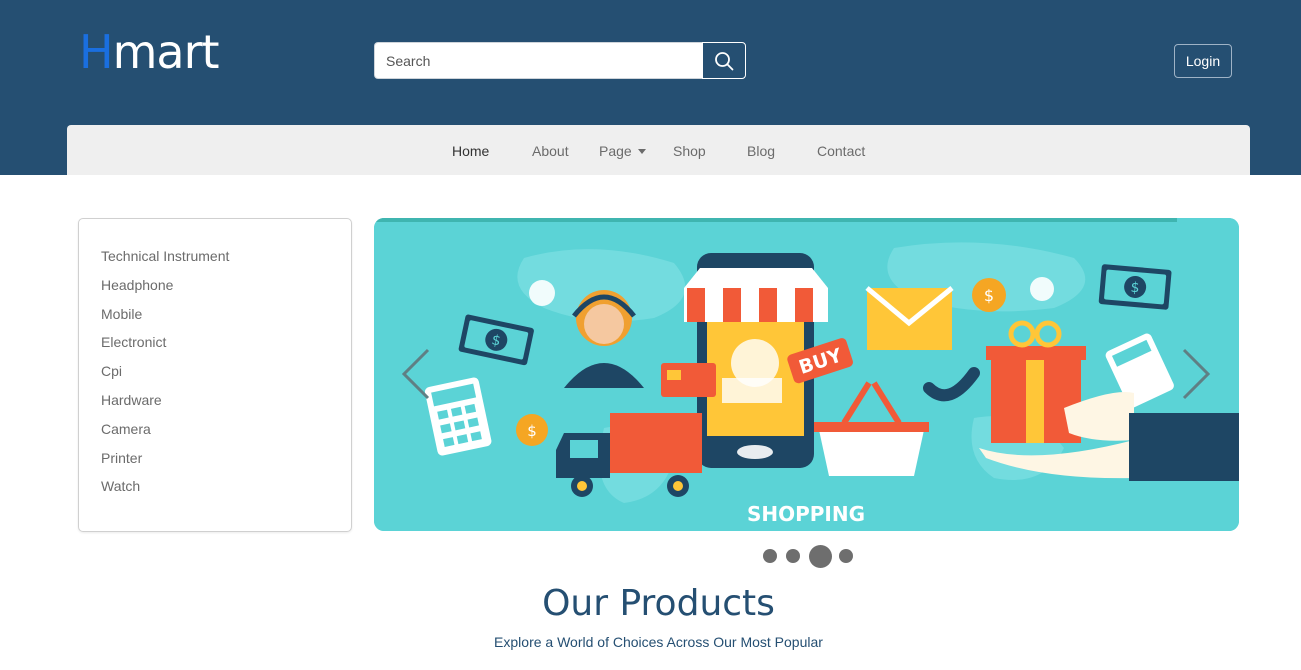 The image size is (1301, 670). I want to click on logo-rest: mart, so click(166, 52).